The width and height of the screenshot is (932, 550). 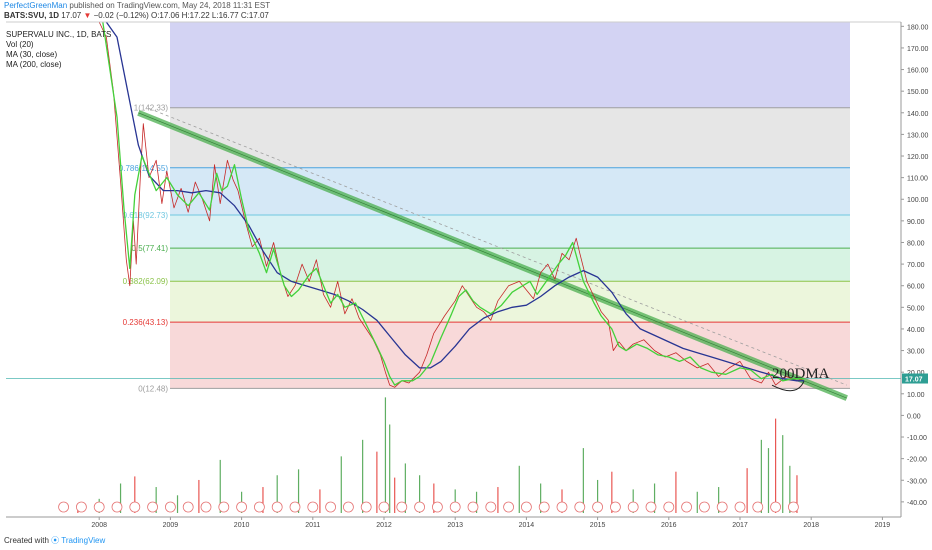 I want to click on tradingview-brand: TradingView, so click(x=83, y=540).